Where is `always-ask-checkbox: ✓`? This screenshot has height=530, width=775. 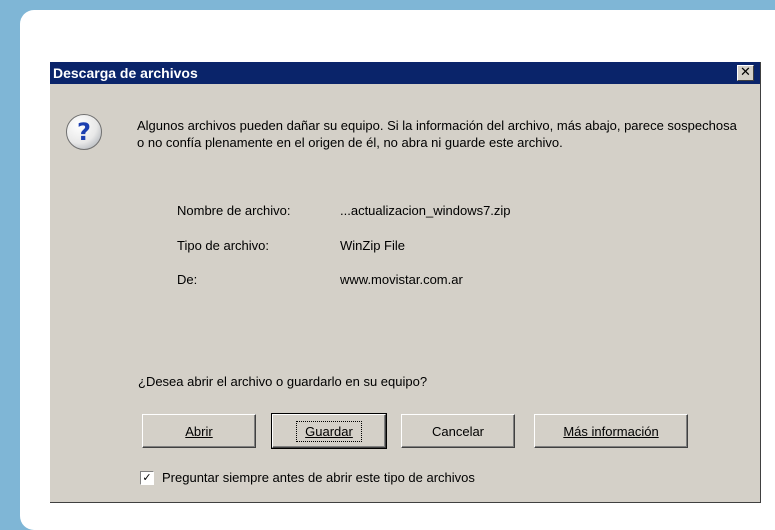 always-ask-checkbox: ✓ is located at coordinates (147, 477).